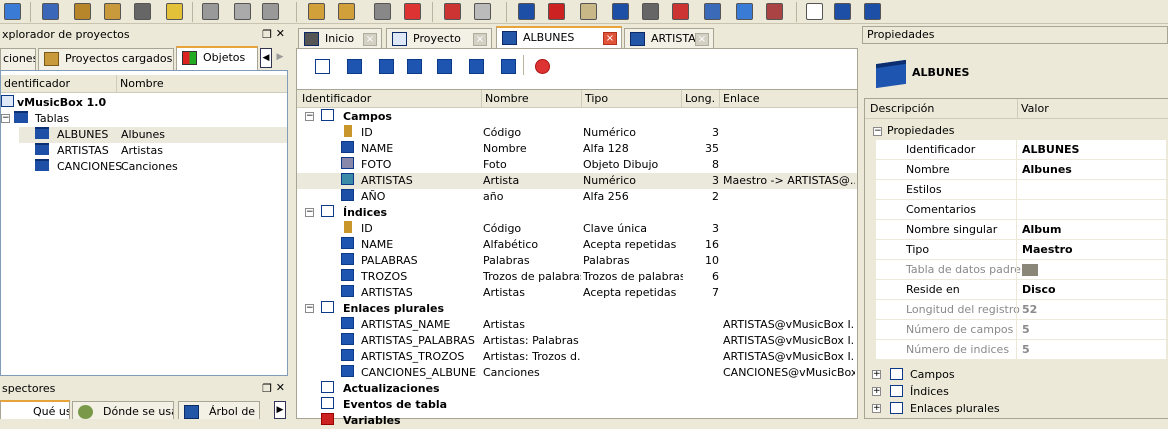 The height and width of the screenshot is (429, 1168). What do you see at coordinates (482, 11) in the screenshot?
I see `magic-icon` at bounding box center [482, 11].